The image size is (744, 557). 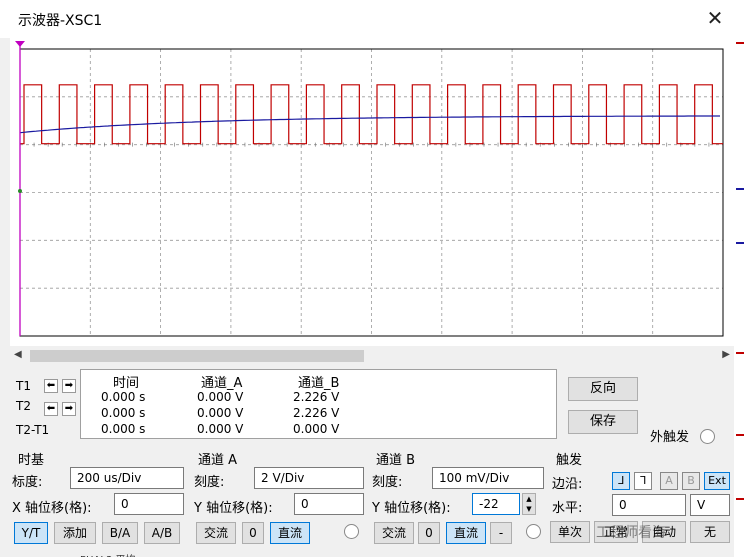 I want to click on channel-a-header: 通道_A, so click(x=222, y=383).